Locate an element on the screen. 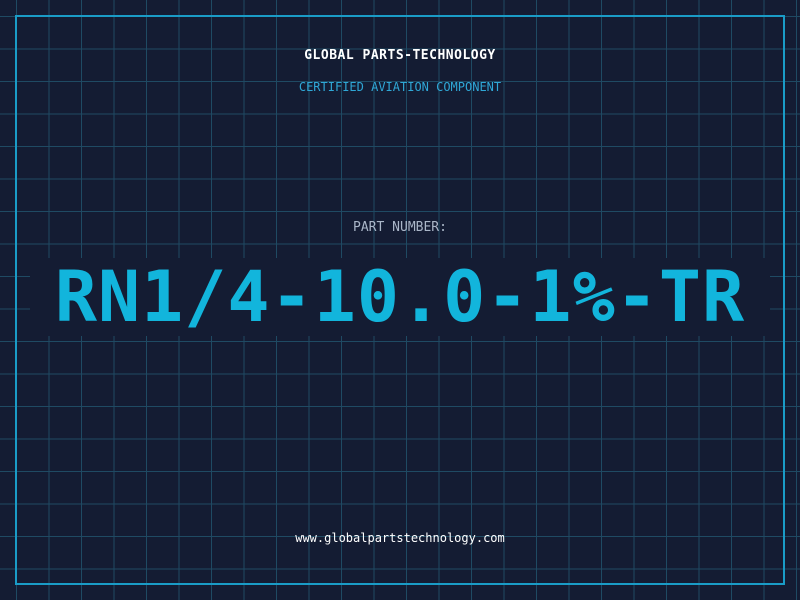  part-number-value: RN1/4-10.0-1%-TR is located at coordinates (400, 297).